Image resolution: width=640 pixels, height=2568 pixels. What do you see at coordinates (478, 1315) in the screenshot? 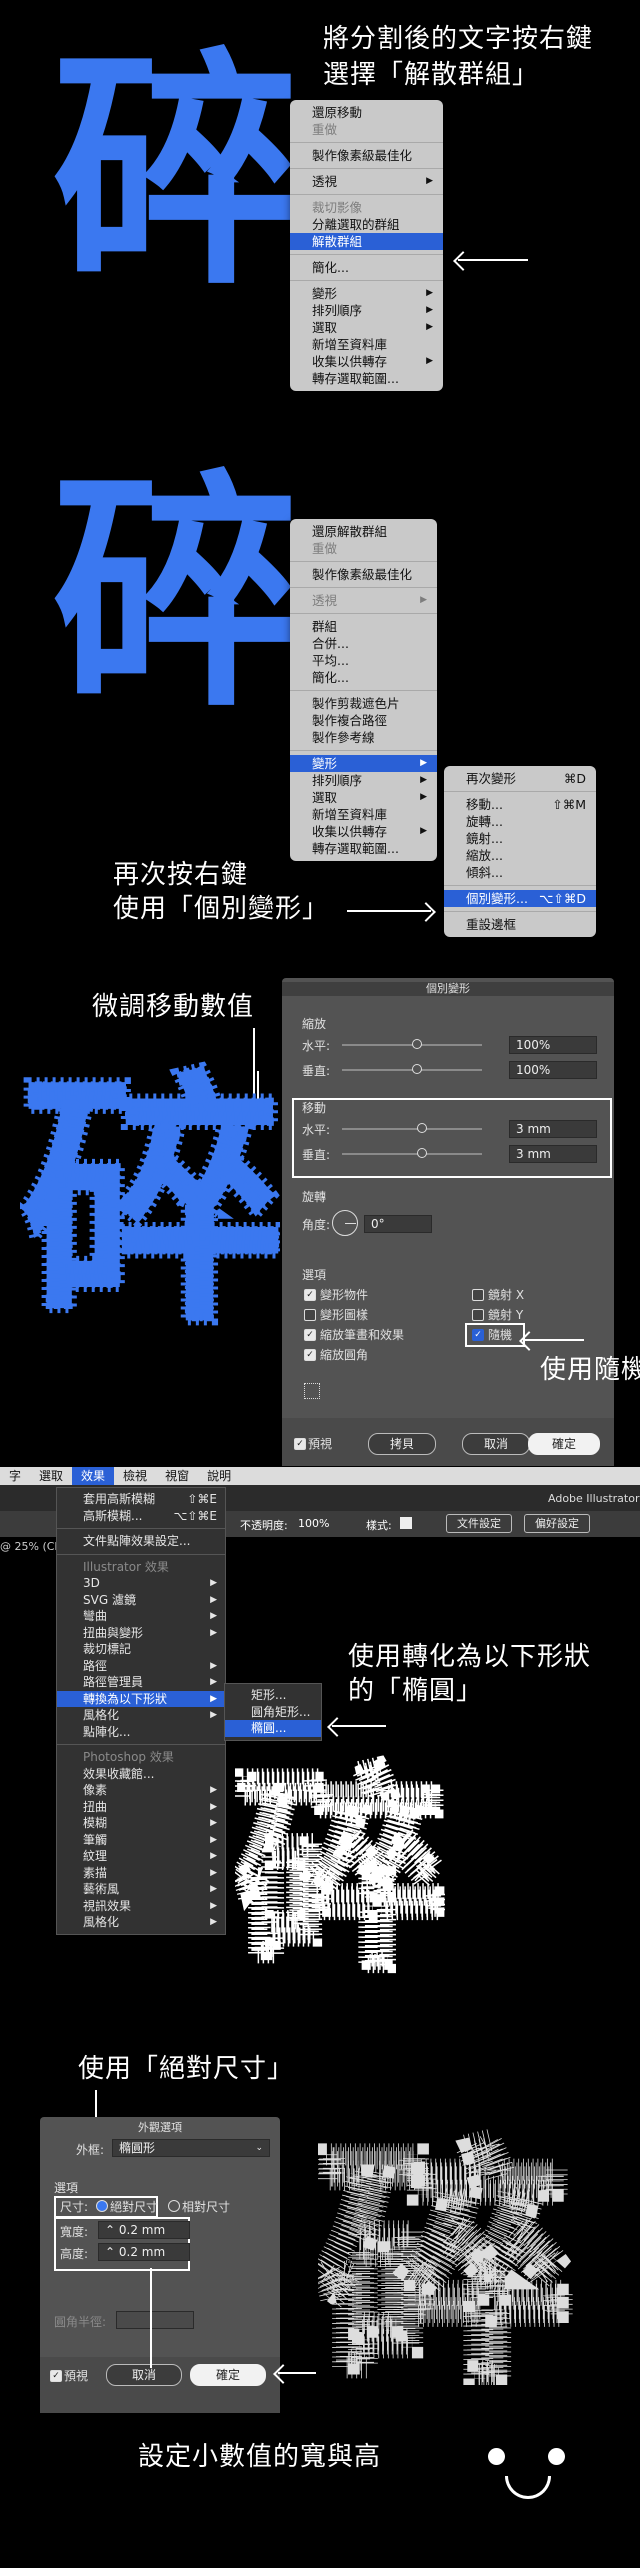
I see `reflect-y-checkbox` at bounding box center [478, 1315].